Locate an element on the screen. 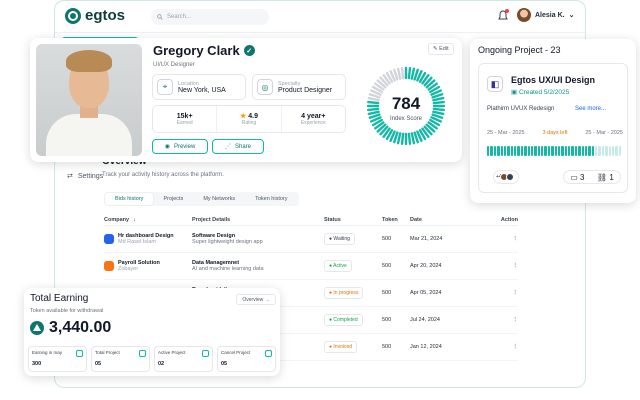 The height and width of the screenshot is (400, 640). stat-cancel-project: Cancel Project 05 is located at coordinates (246, 359).